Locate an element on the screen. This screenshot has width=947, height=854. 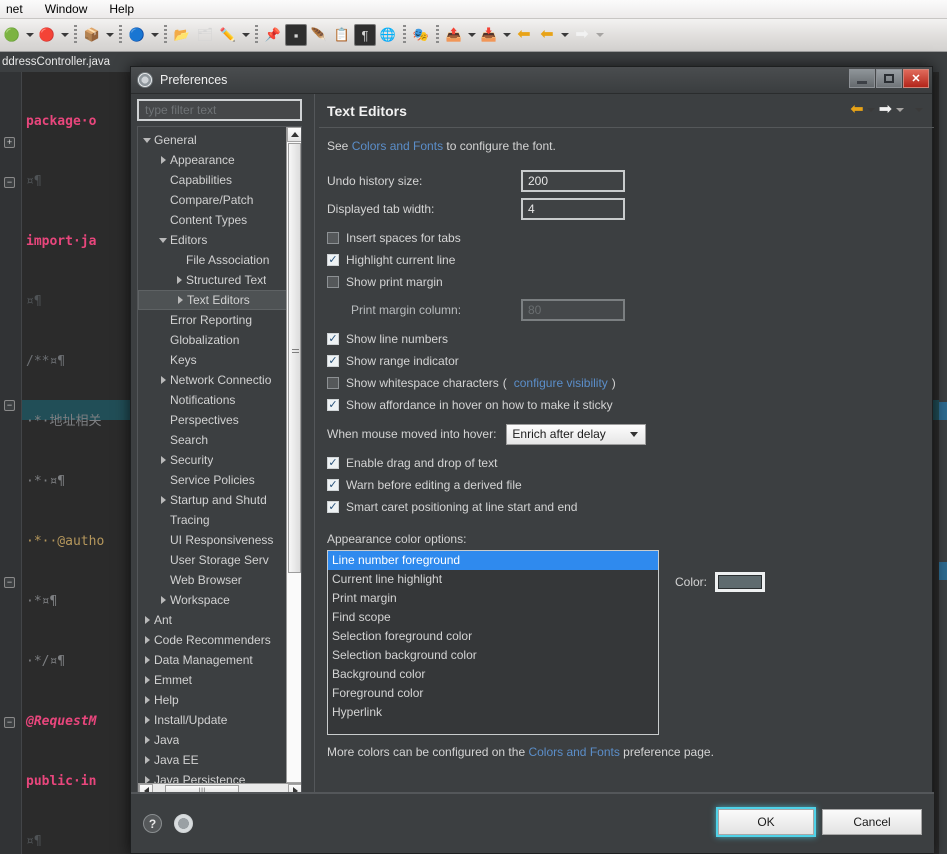
tree-item-startup-and-shutd: Startup and Shutd is located at coordinates (213, 500).